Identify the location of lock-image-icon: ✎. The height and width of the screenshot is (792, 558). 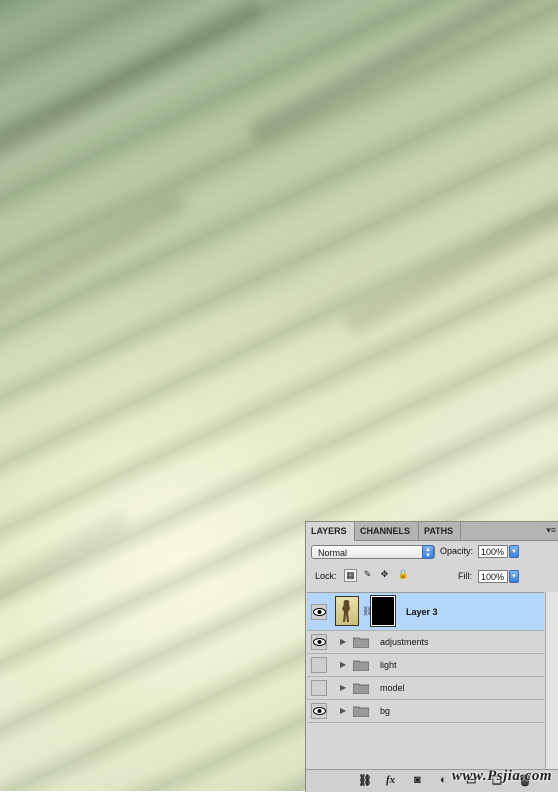
(367, 575).